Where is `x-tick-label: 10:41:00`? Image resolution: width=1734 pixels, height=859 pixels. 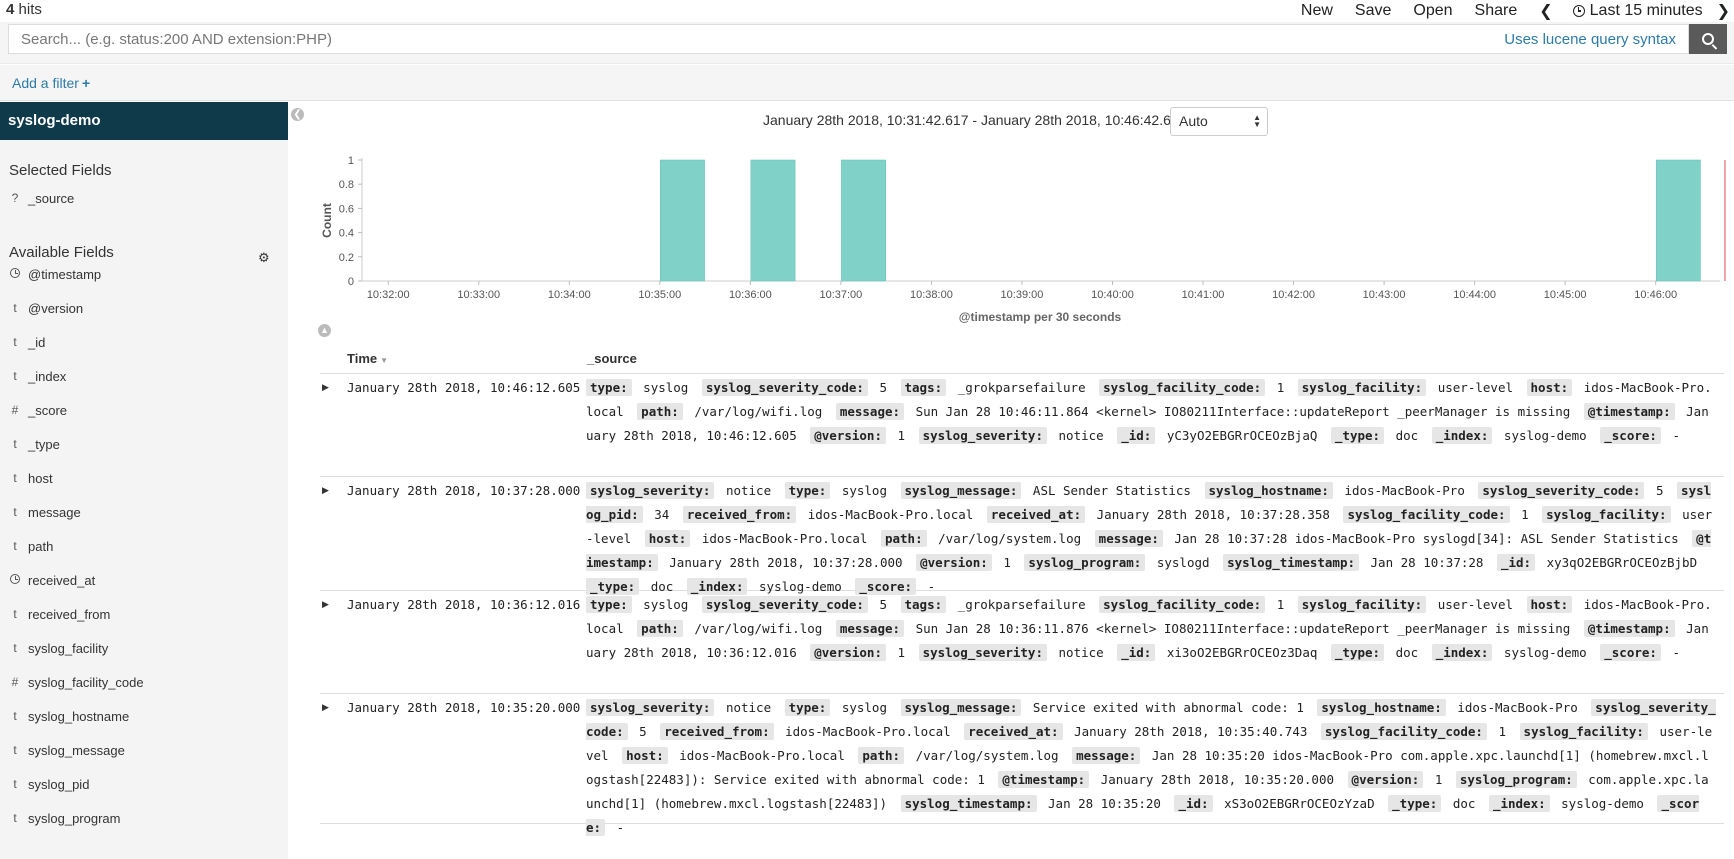 x-tick-label: 10:41:00 is located at coordinates (1203, 295).